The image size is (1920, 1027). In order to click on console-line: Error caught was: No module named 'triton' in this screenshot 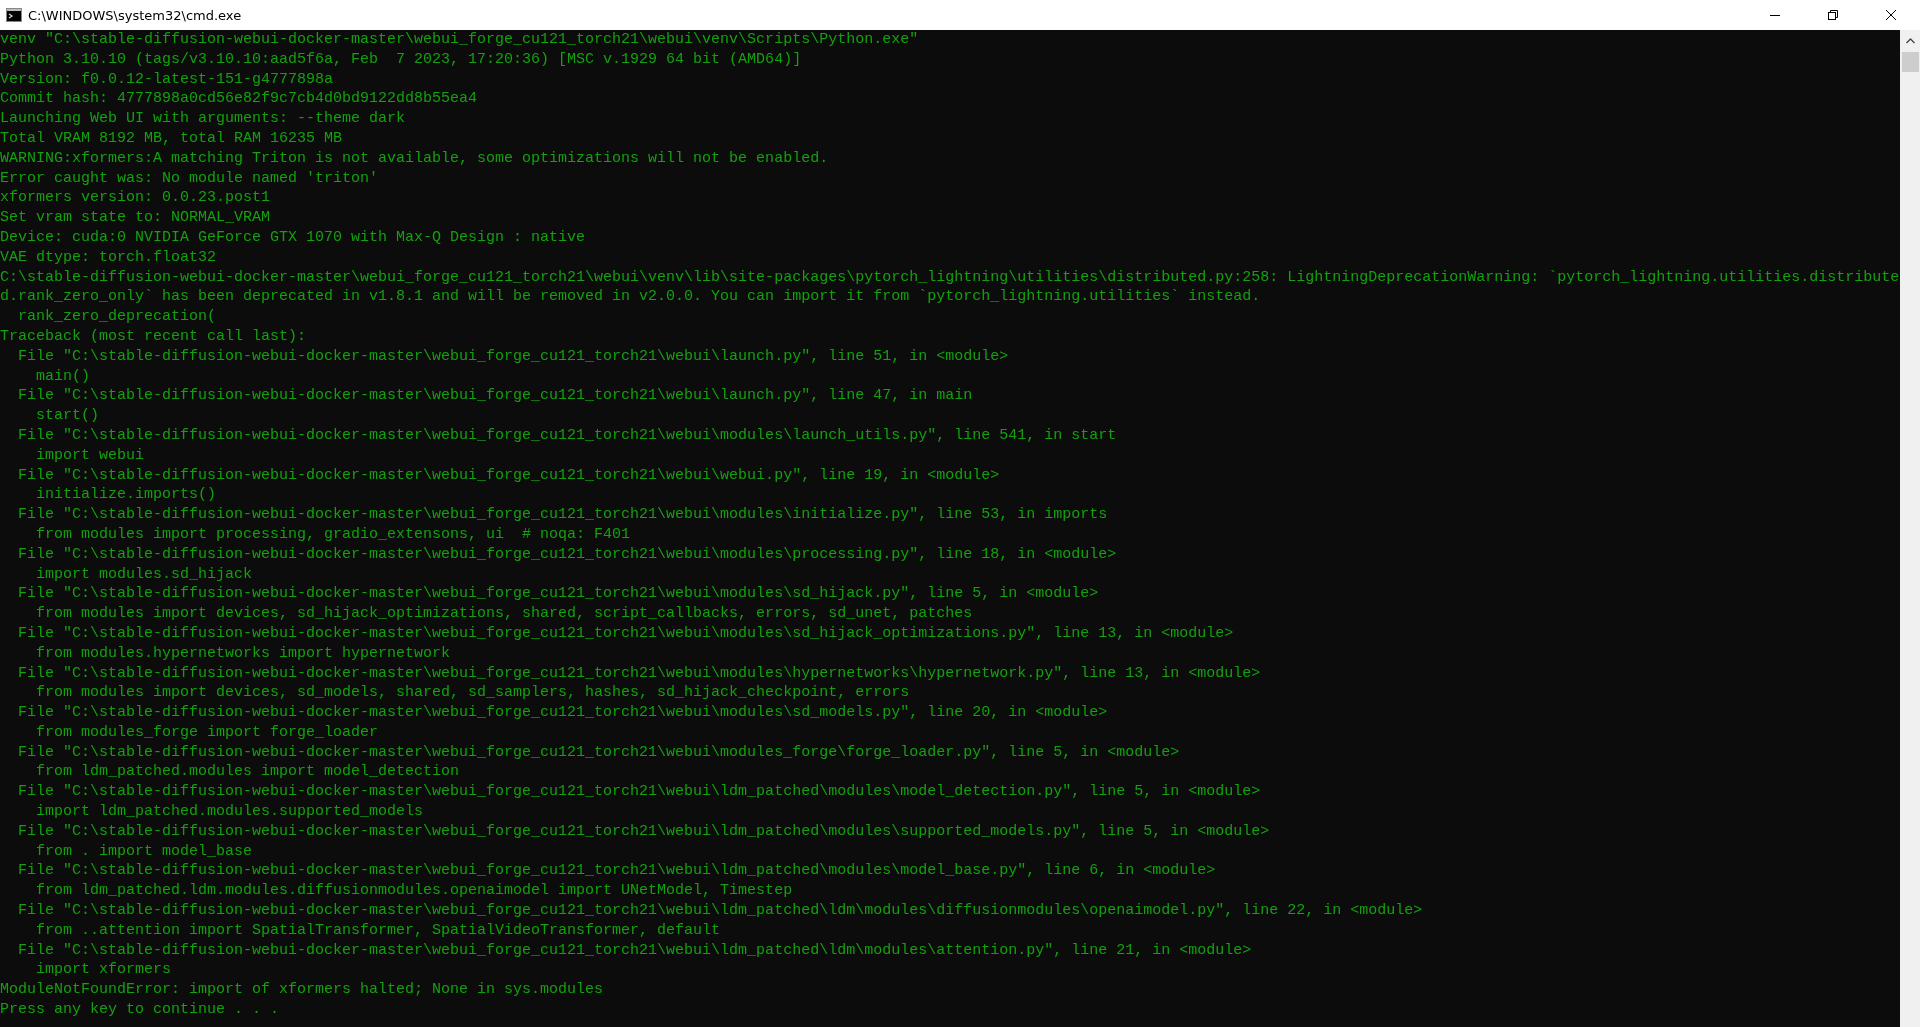, I will do `click(190, 178)`.